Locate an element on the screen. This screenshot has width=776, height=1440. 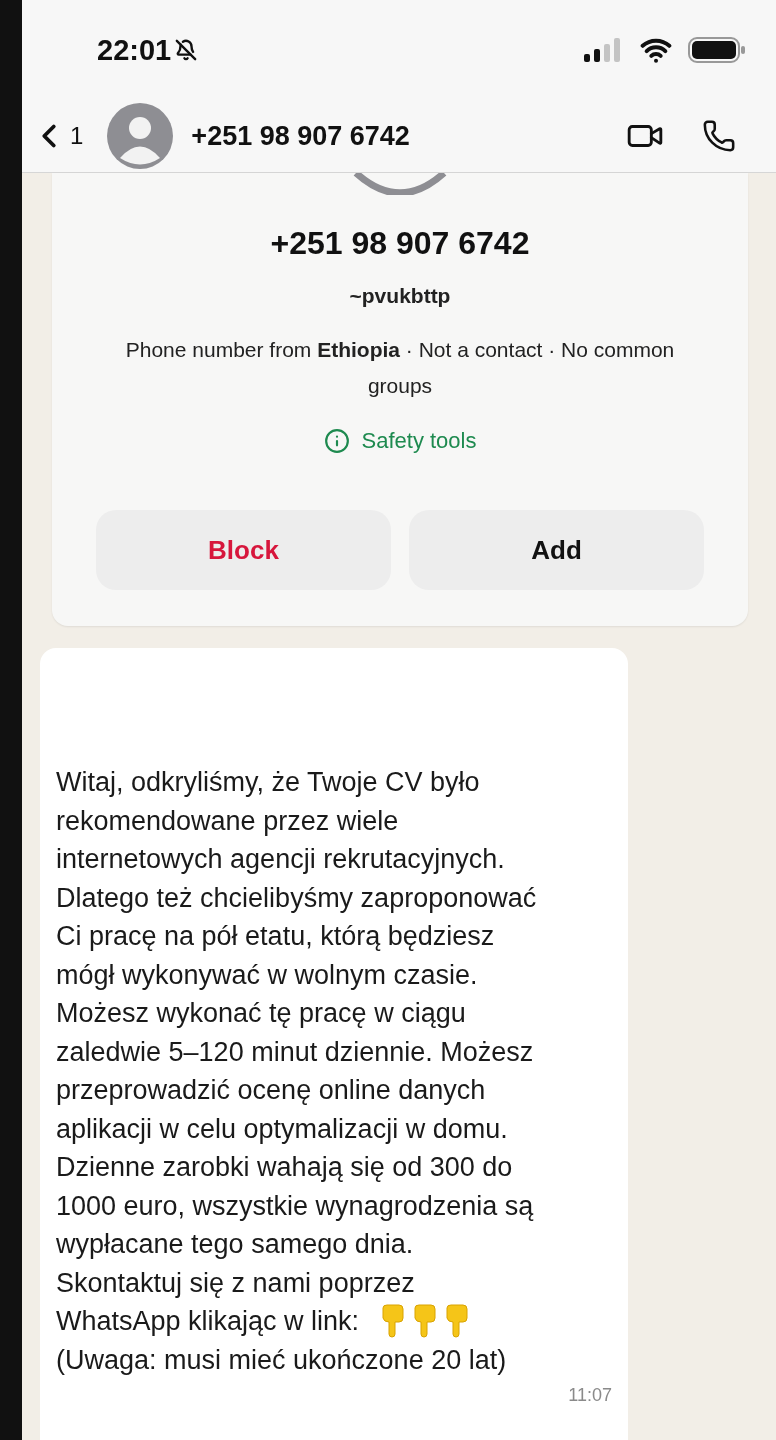
contact-info: Phone number from Ethiopia · Not a contact · No common groups is located at coordinates (400, 368).